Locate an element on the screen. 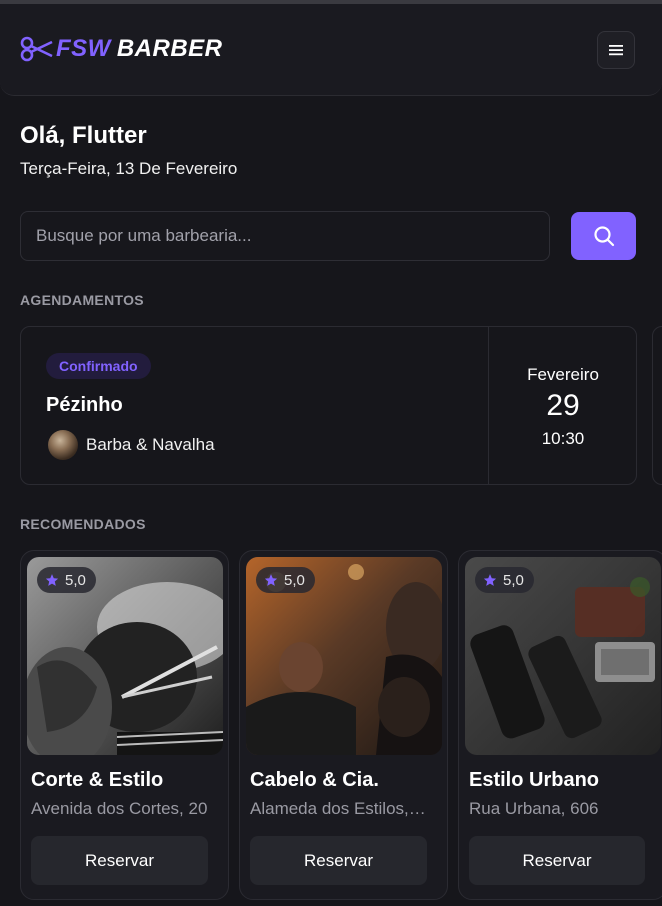 This screenshot has height=906, width=662. search-button is located at coordinates (603, 236).